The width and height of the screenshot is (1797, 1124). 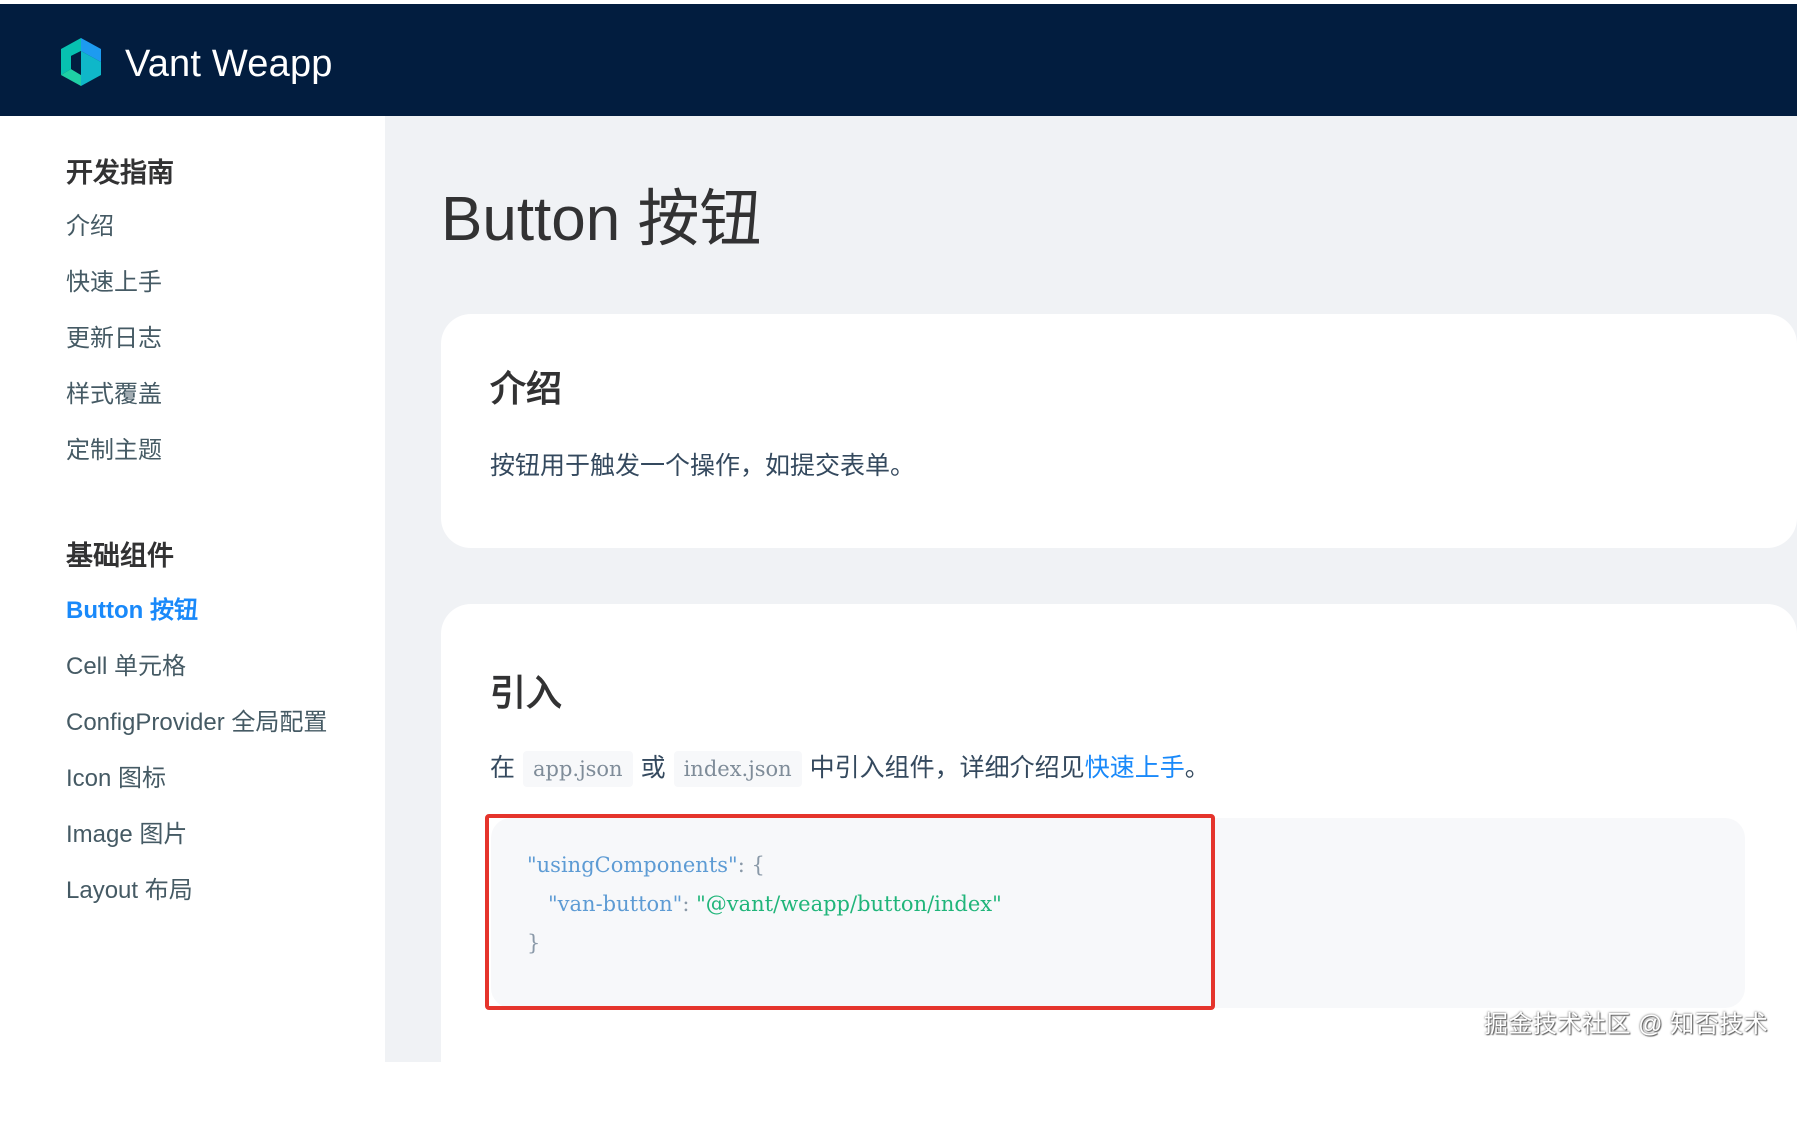 I want to click on nav-item-theme: 定制主题, so click(x=114, y=451).